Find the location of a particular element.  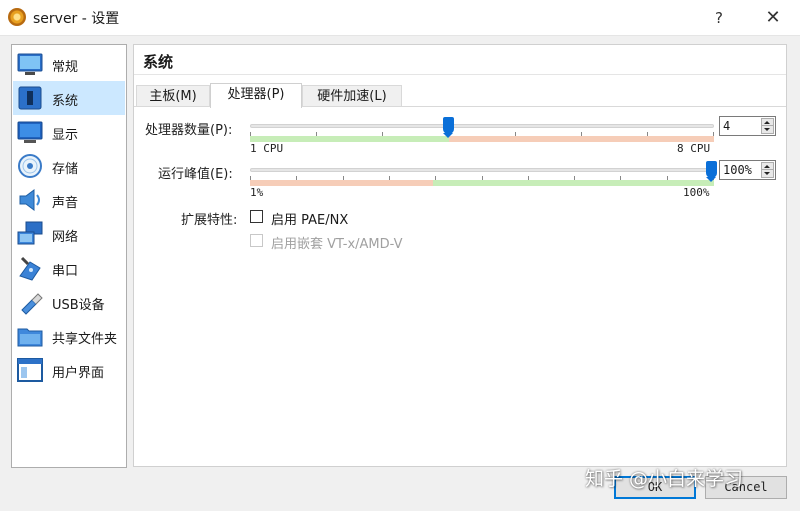

sidebar-item-label: 串口 is located at coordinates (65, 271).